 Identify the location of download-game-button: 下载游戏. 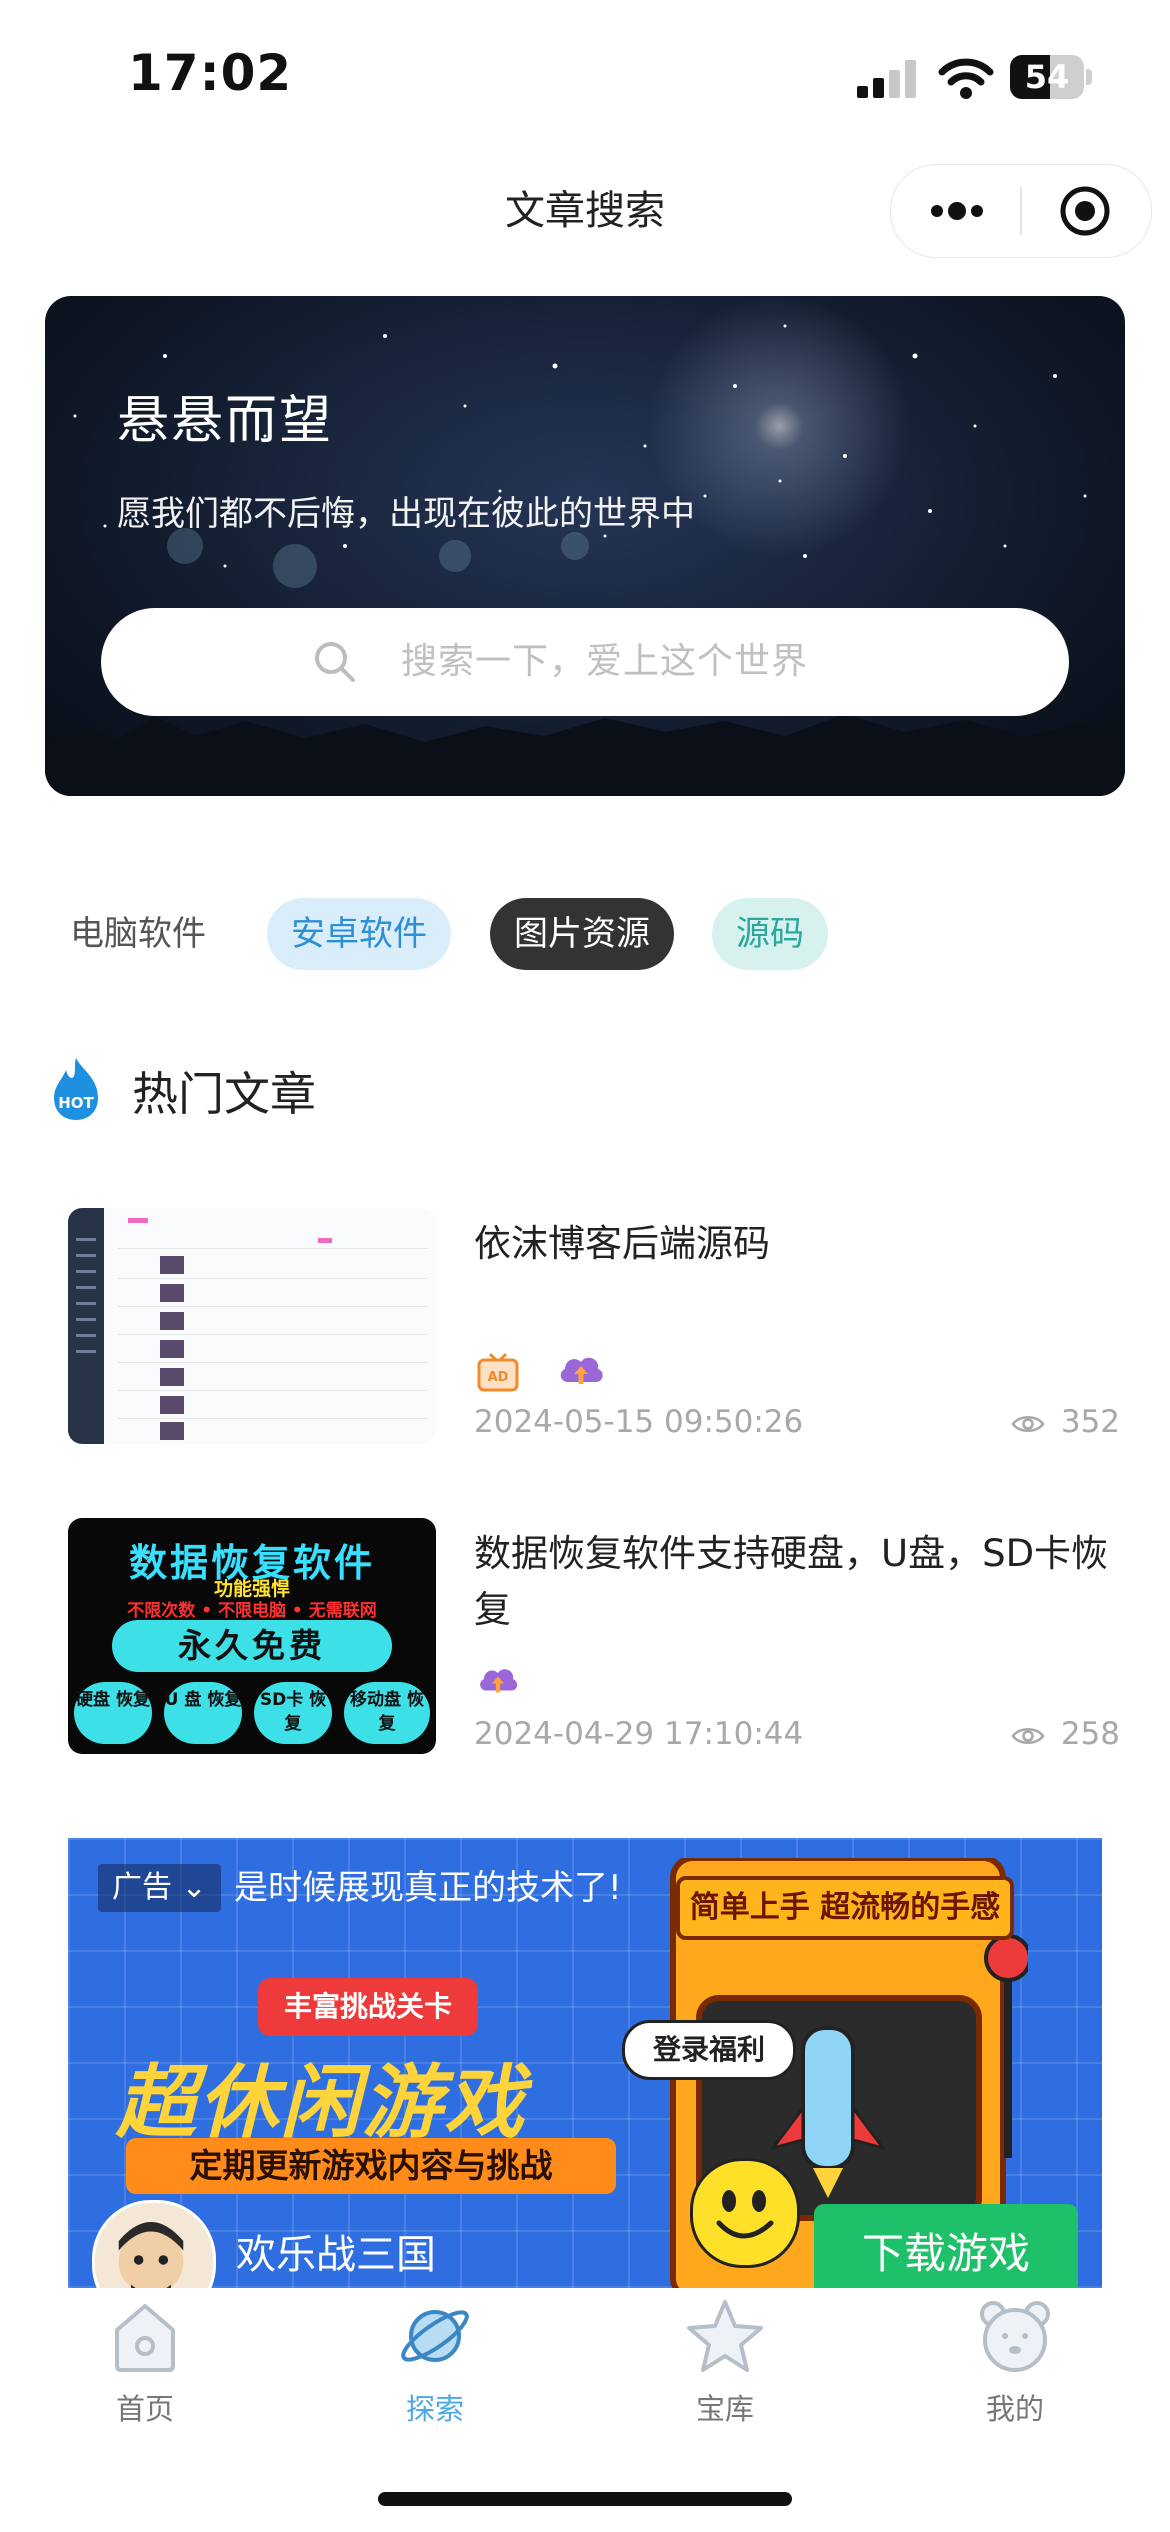
(946, 2251).